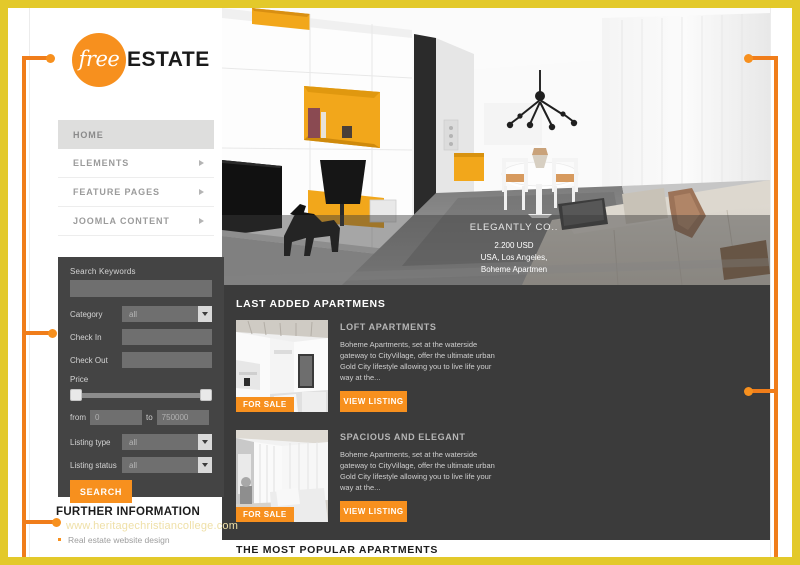 Image resolution: width=800 pixels, height=565 pixels. I want to click on hero-property-price: 2.200 USD, so click(514, 245).